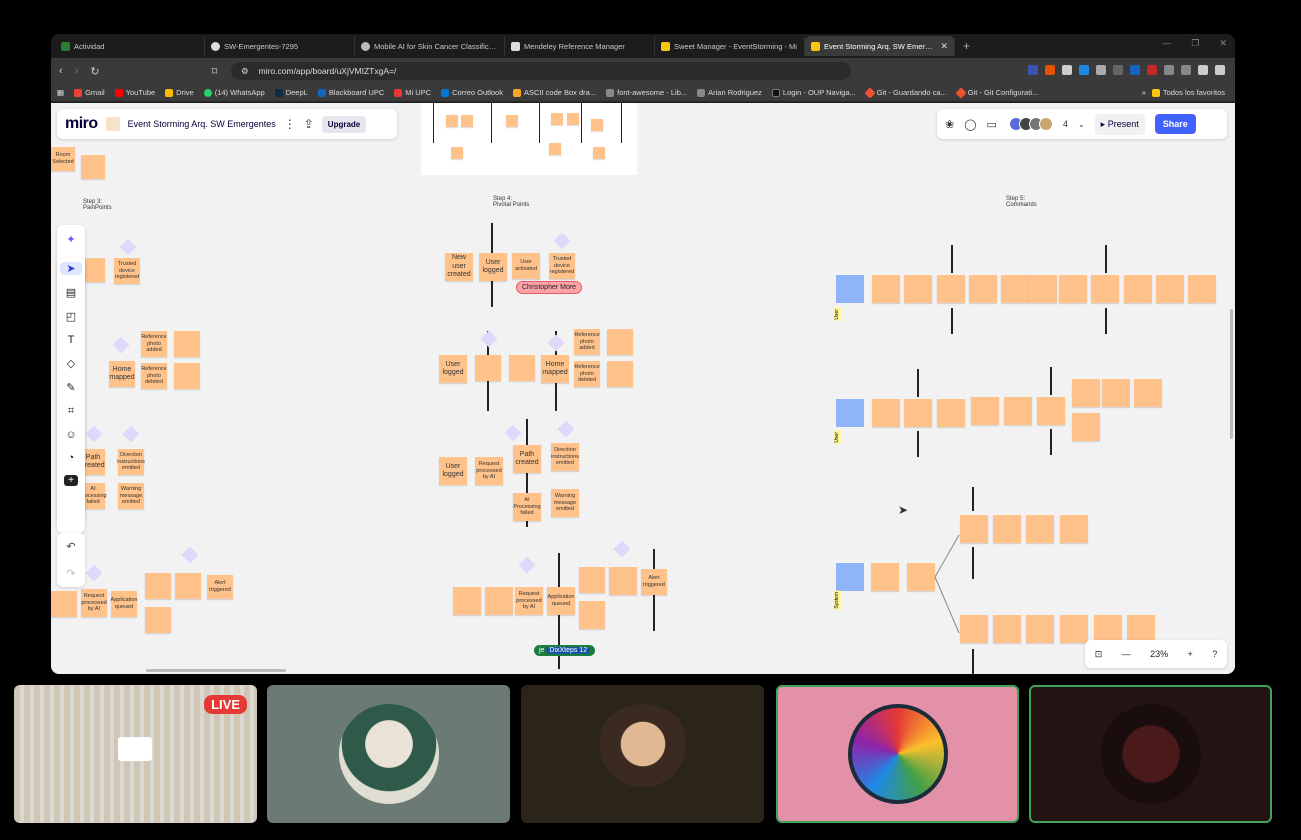  Describe the element at coordinates (71, 316) in the screenshot. I see `sticky-note-icon: ◰` at that location.